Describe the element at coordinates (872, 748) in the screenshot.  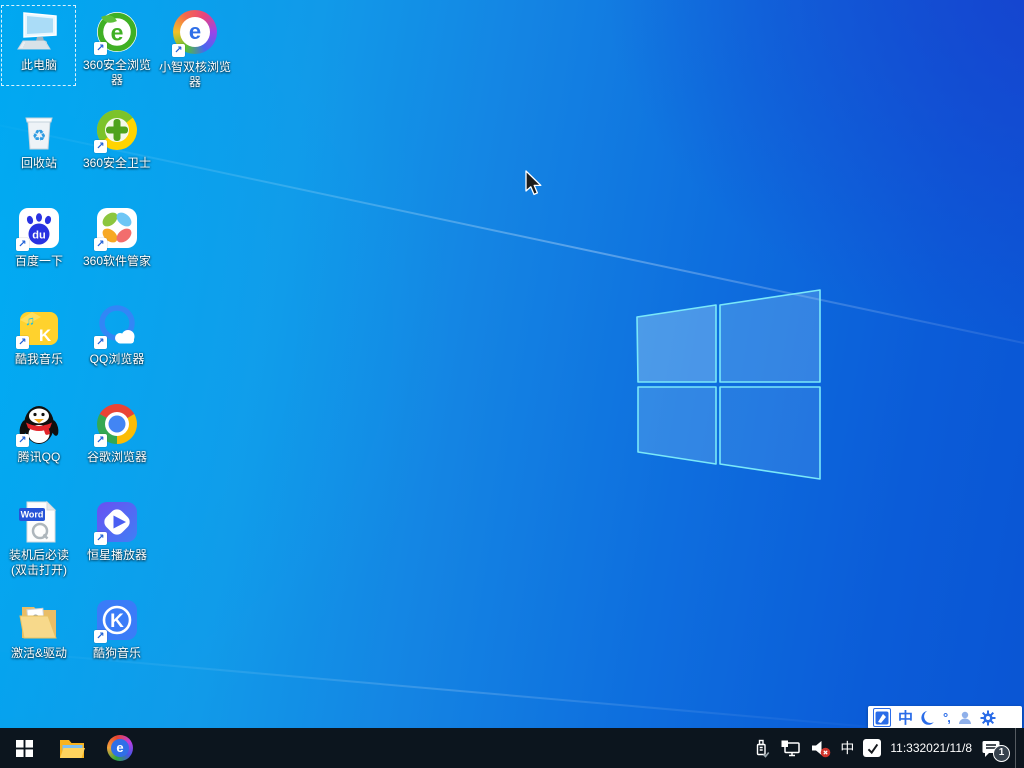
I see `360-safe-tray-icon` at that location.